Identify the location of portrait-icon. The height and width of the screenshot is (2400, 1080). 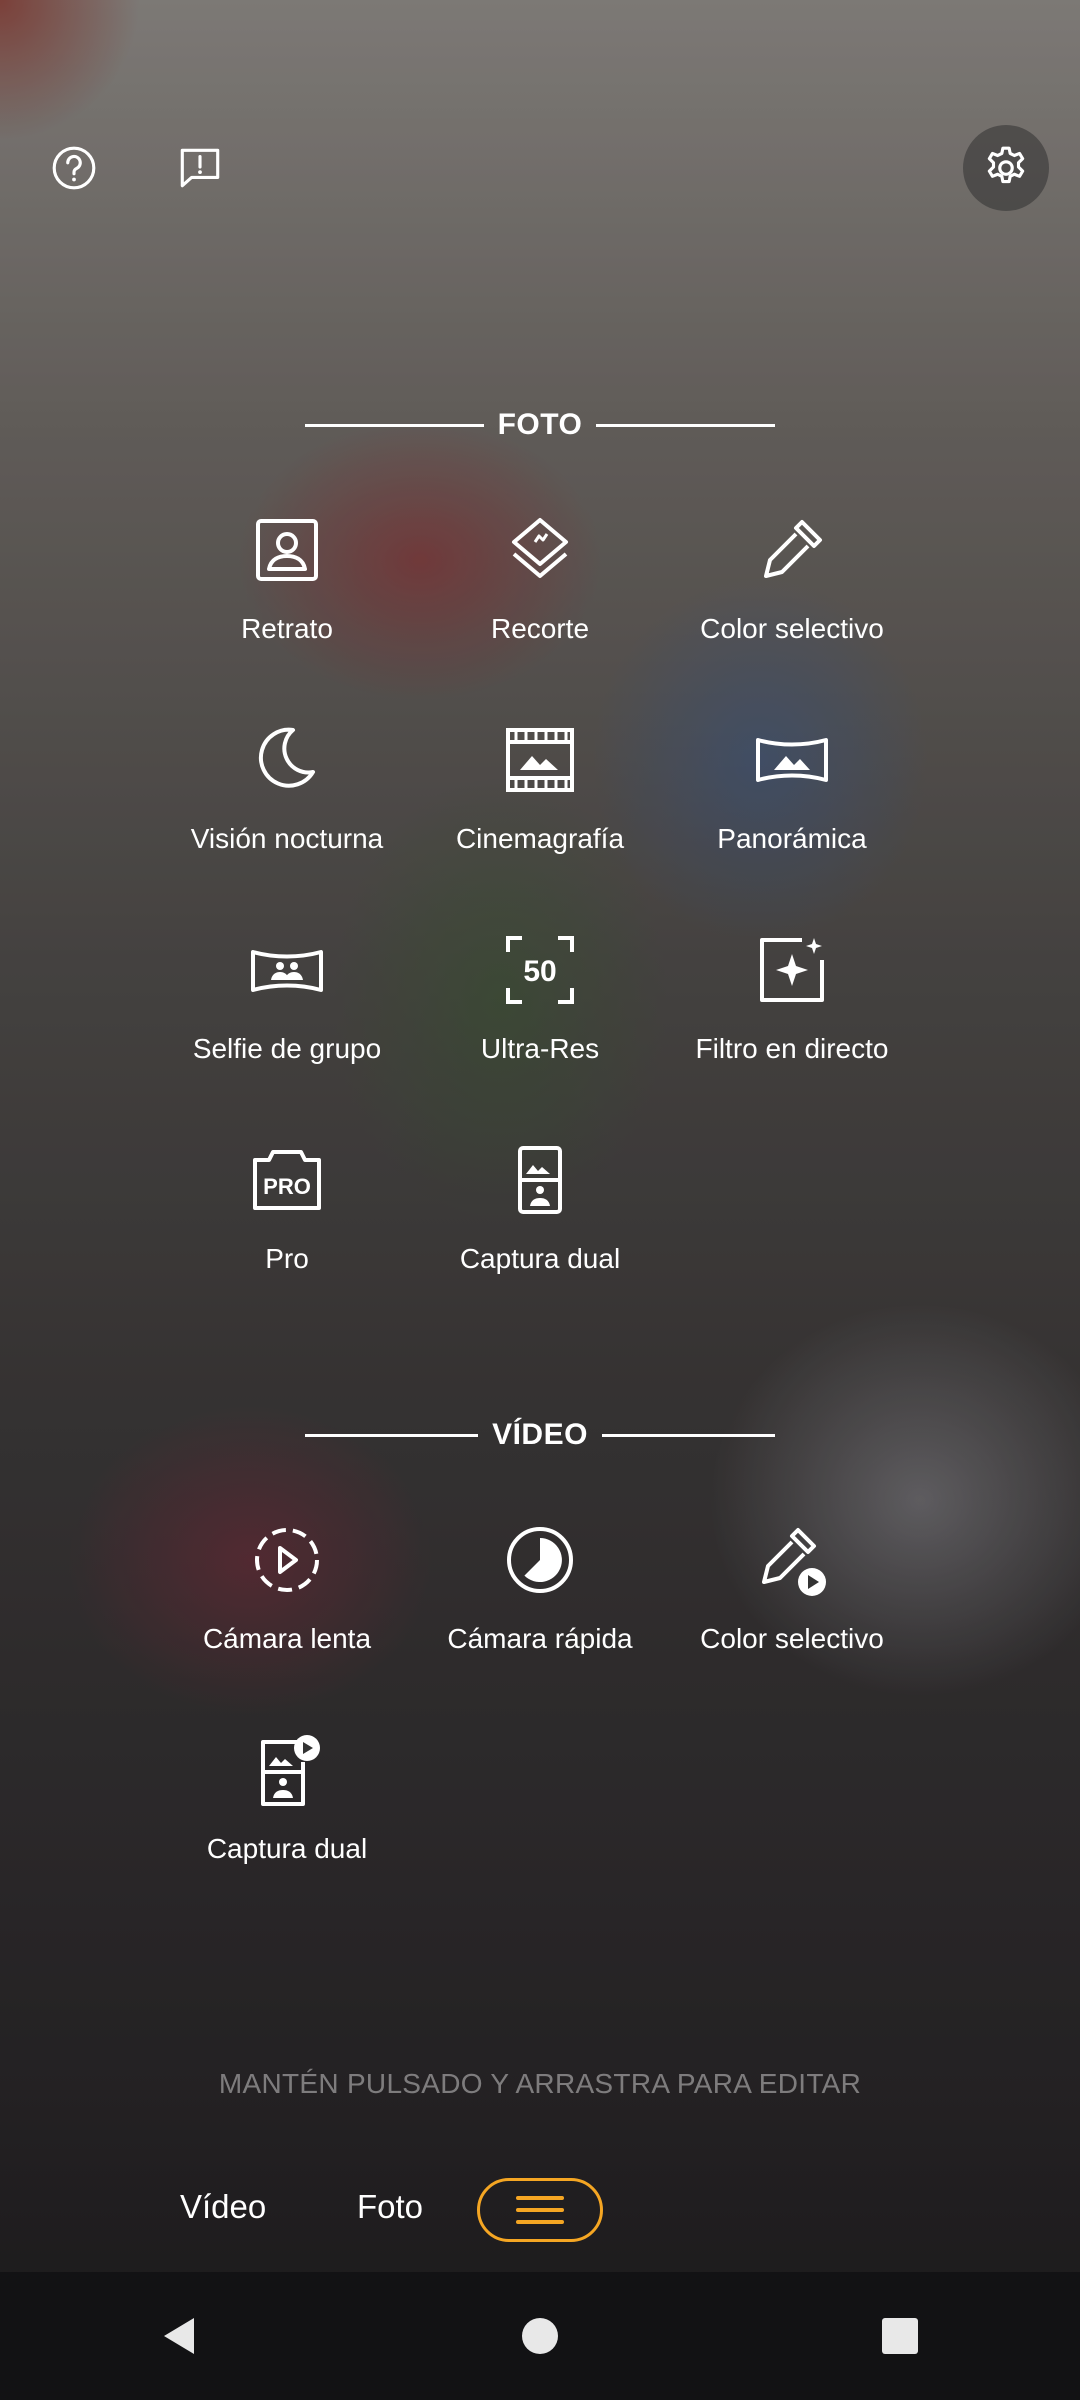
(287, 550).